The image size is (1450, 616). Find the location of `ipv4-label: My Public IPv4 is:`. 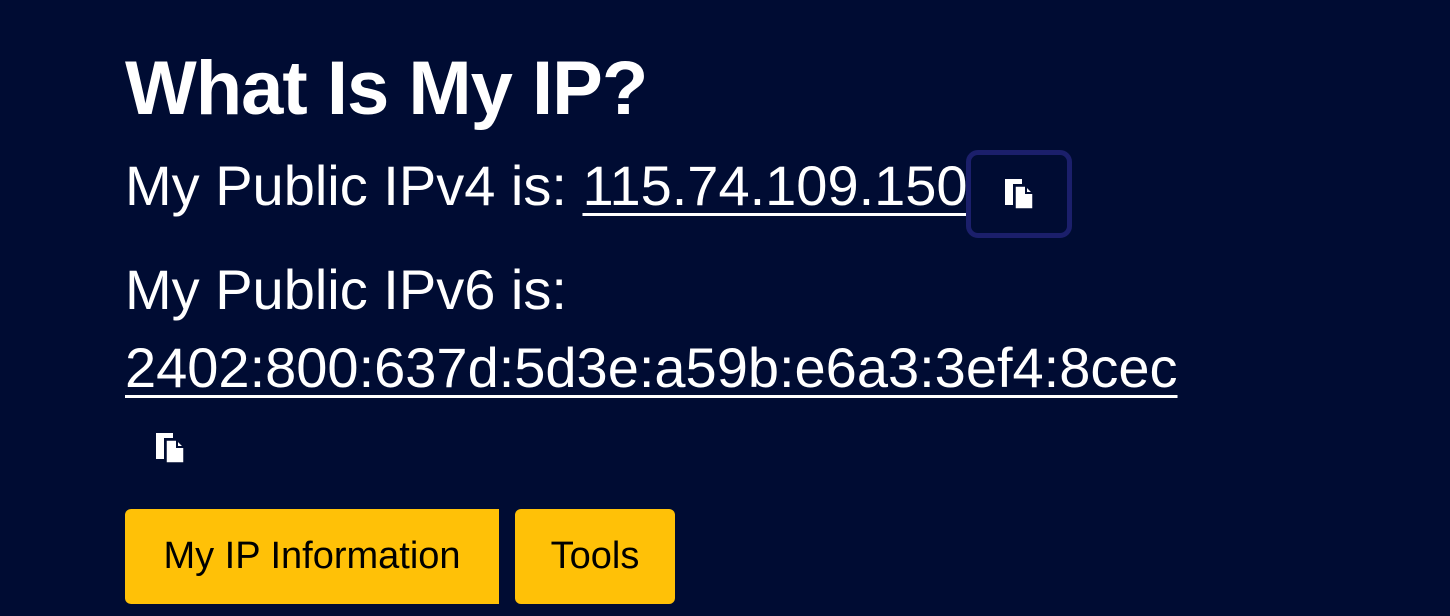

ipv4-label: My Public IPv4 is: is located at coordinates (346, 185).